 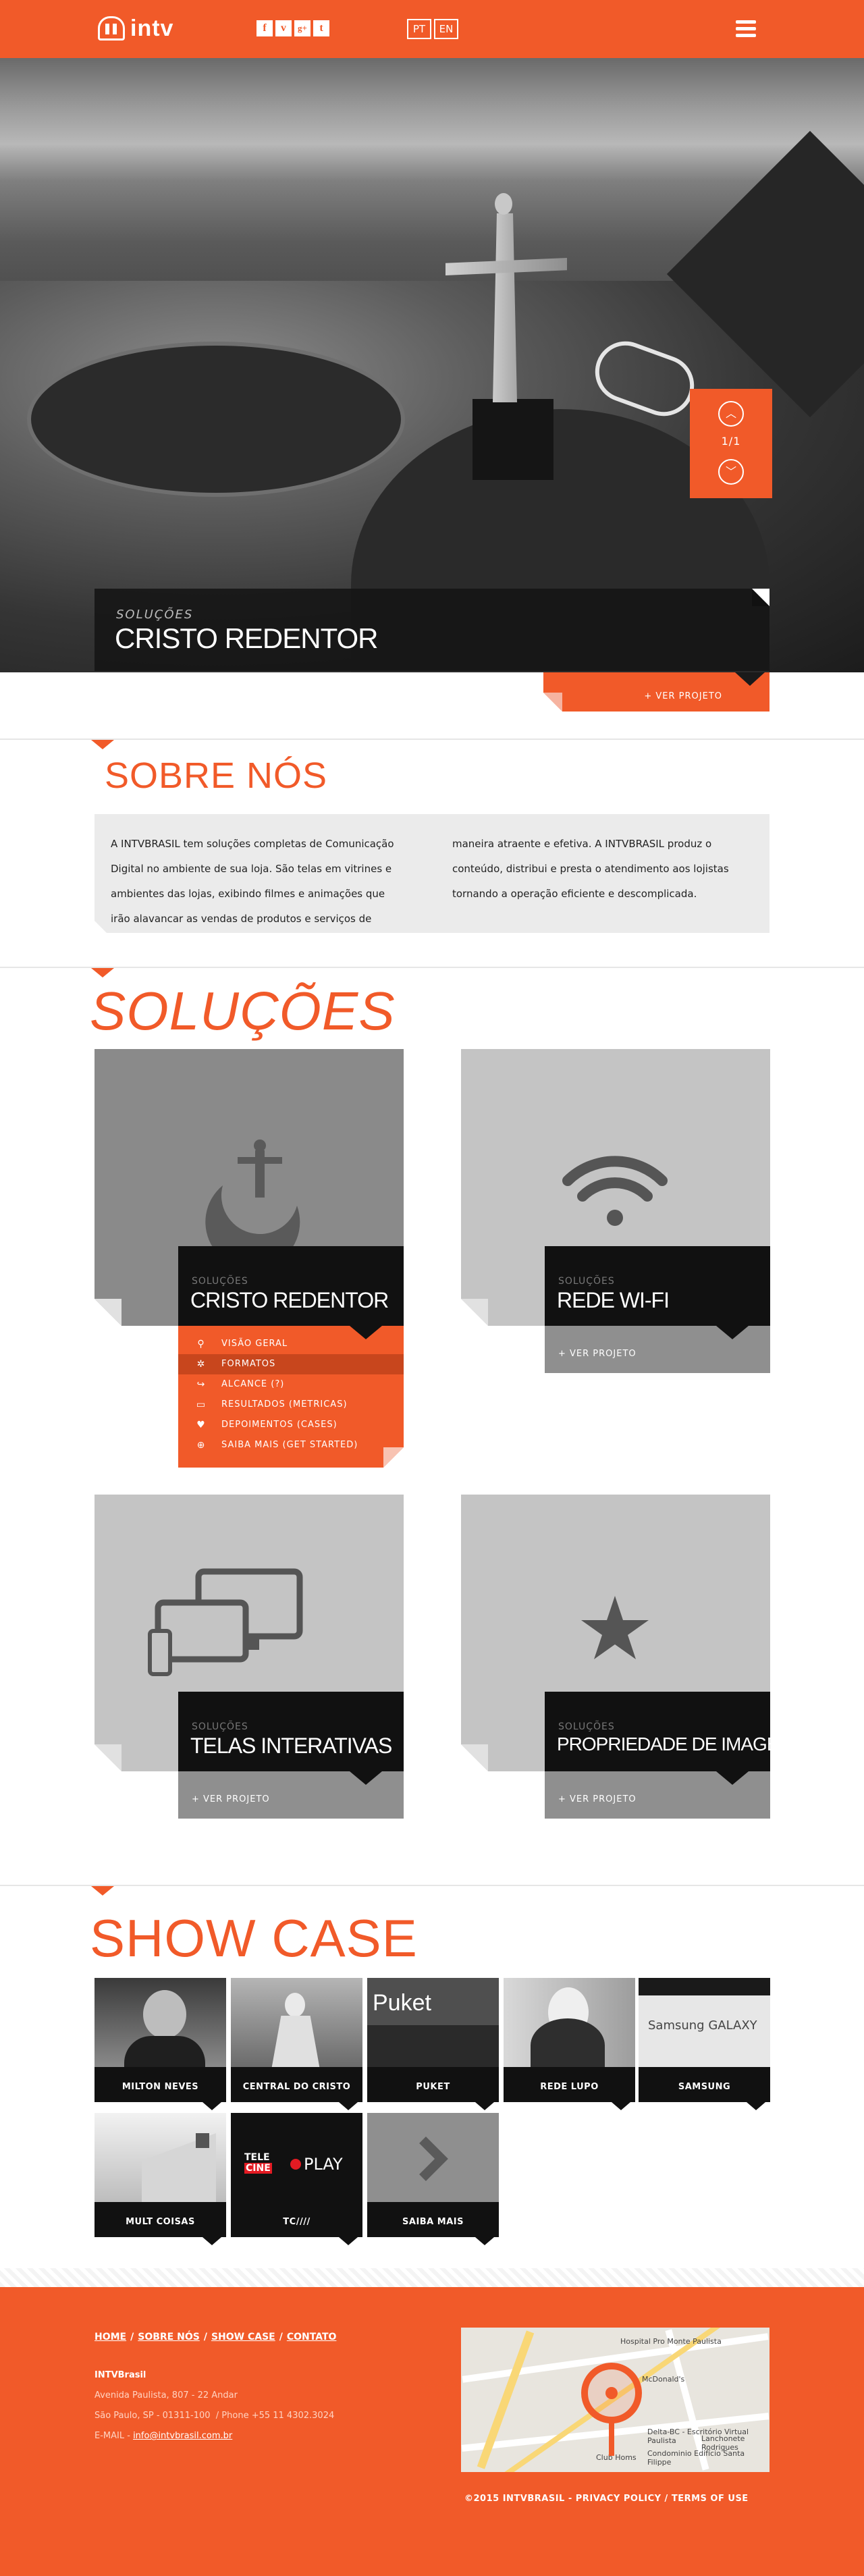 I want to click on hero-statue-pedestal, so click(x=513, y=439).